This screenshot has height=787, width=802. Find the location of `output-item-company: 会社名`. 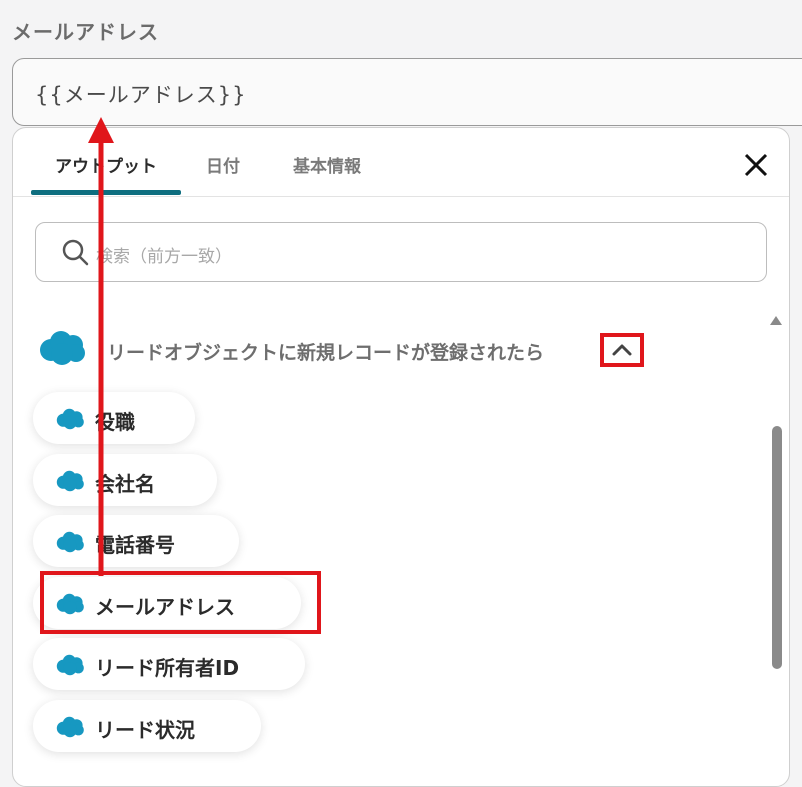

output-item-company: 会社名 is located at coordinates (125, 480).